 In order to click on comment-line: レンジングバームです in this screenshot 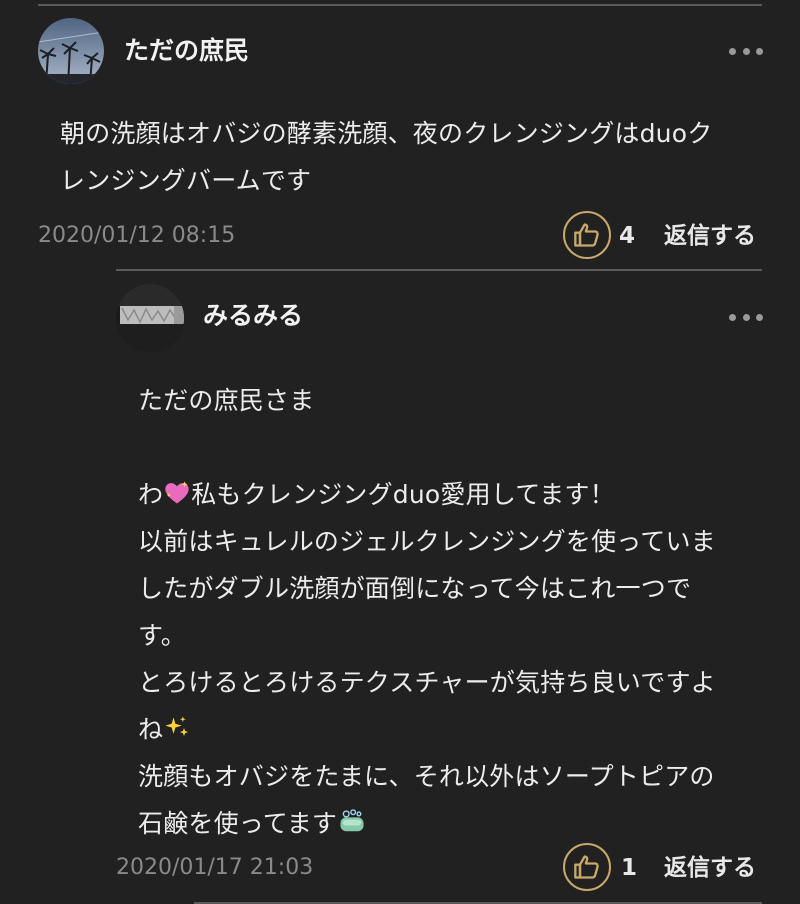, I will do `click(186, 180)`.